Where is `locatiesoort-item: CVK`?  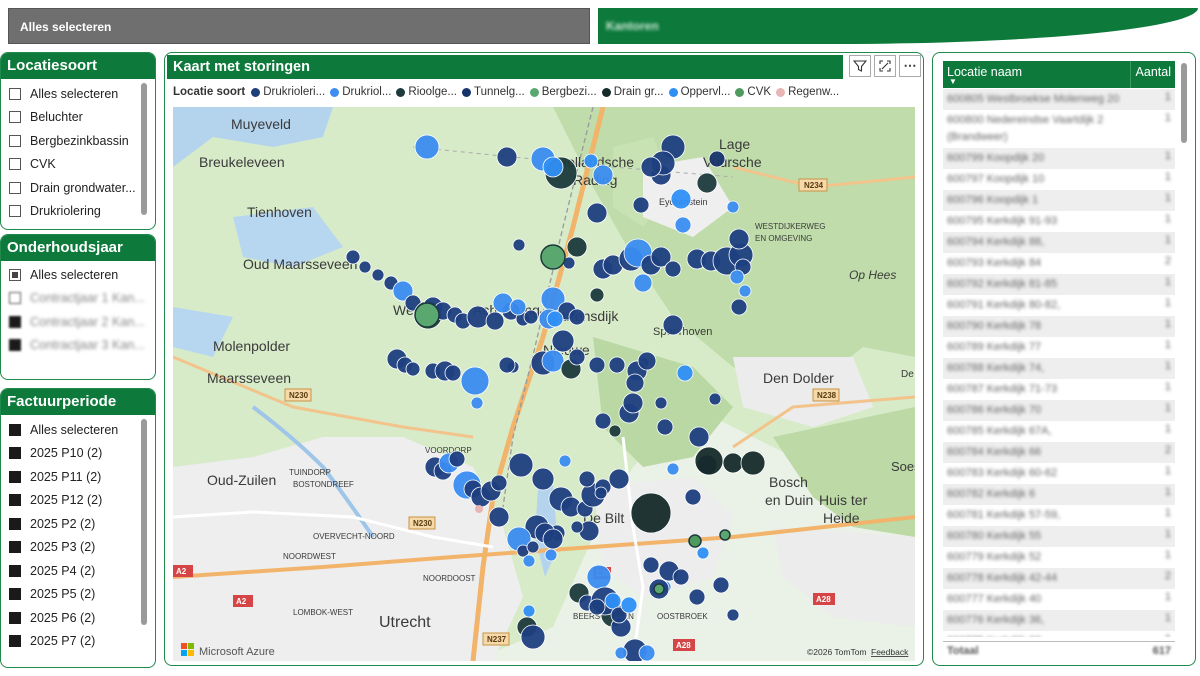
locatiesoort-item: CVK is located at coordinates (78, 165).